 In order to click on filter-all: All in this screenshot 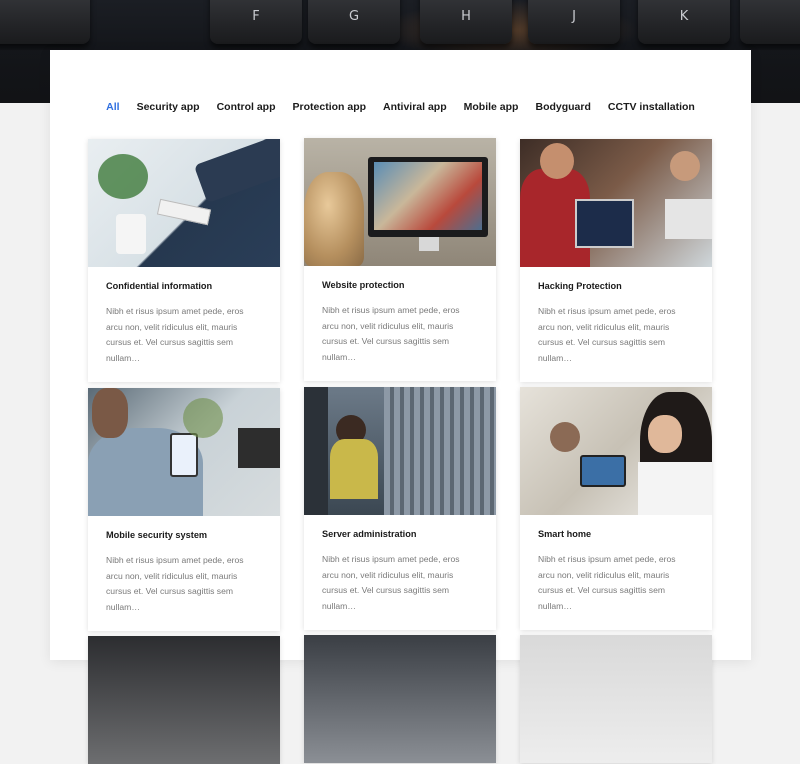, I will do `click(112, 107)`.